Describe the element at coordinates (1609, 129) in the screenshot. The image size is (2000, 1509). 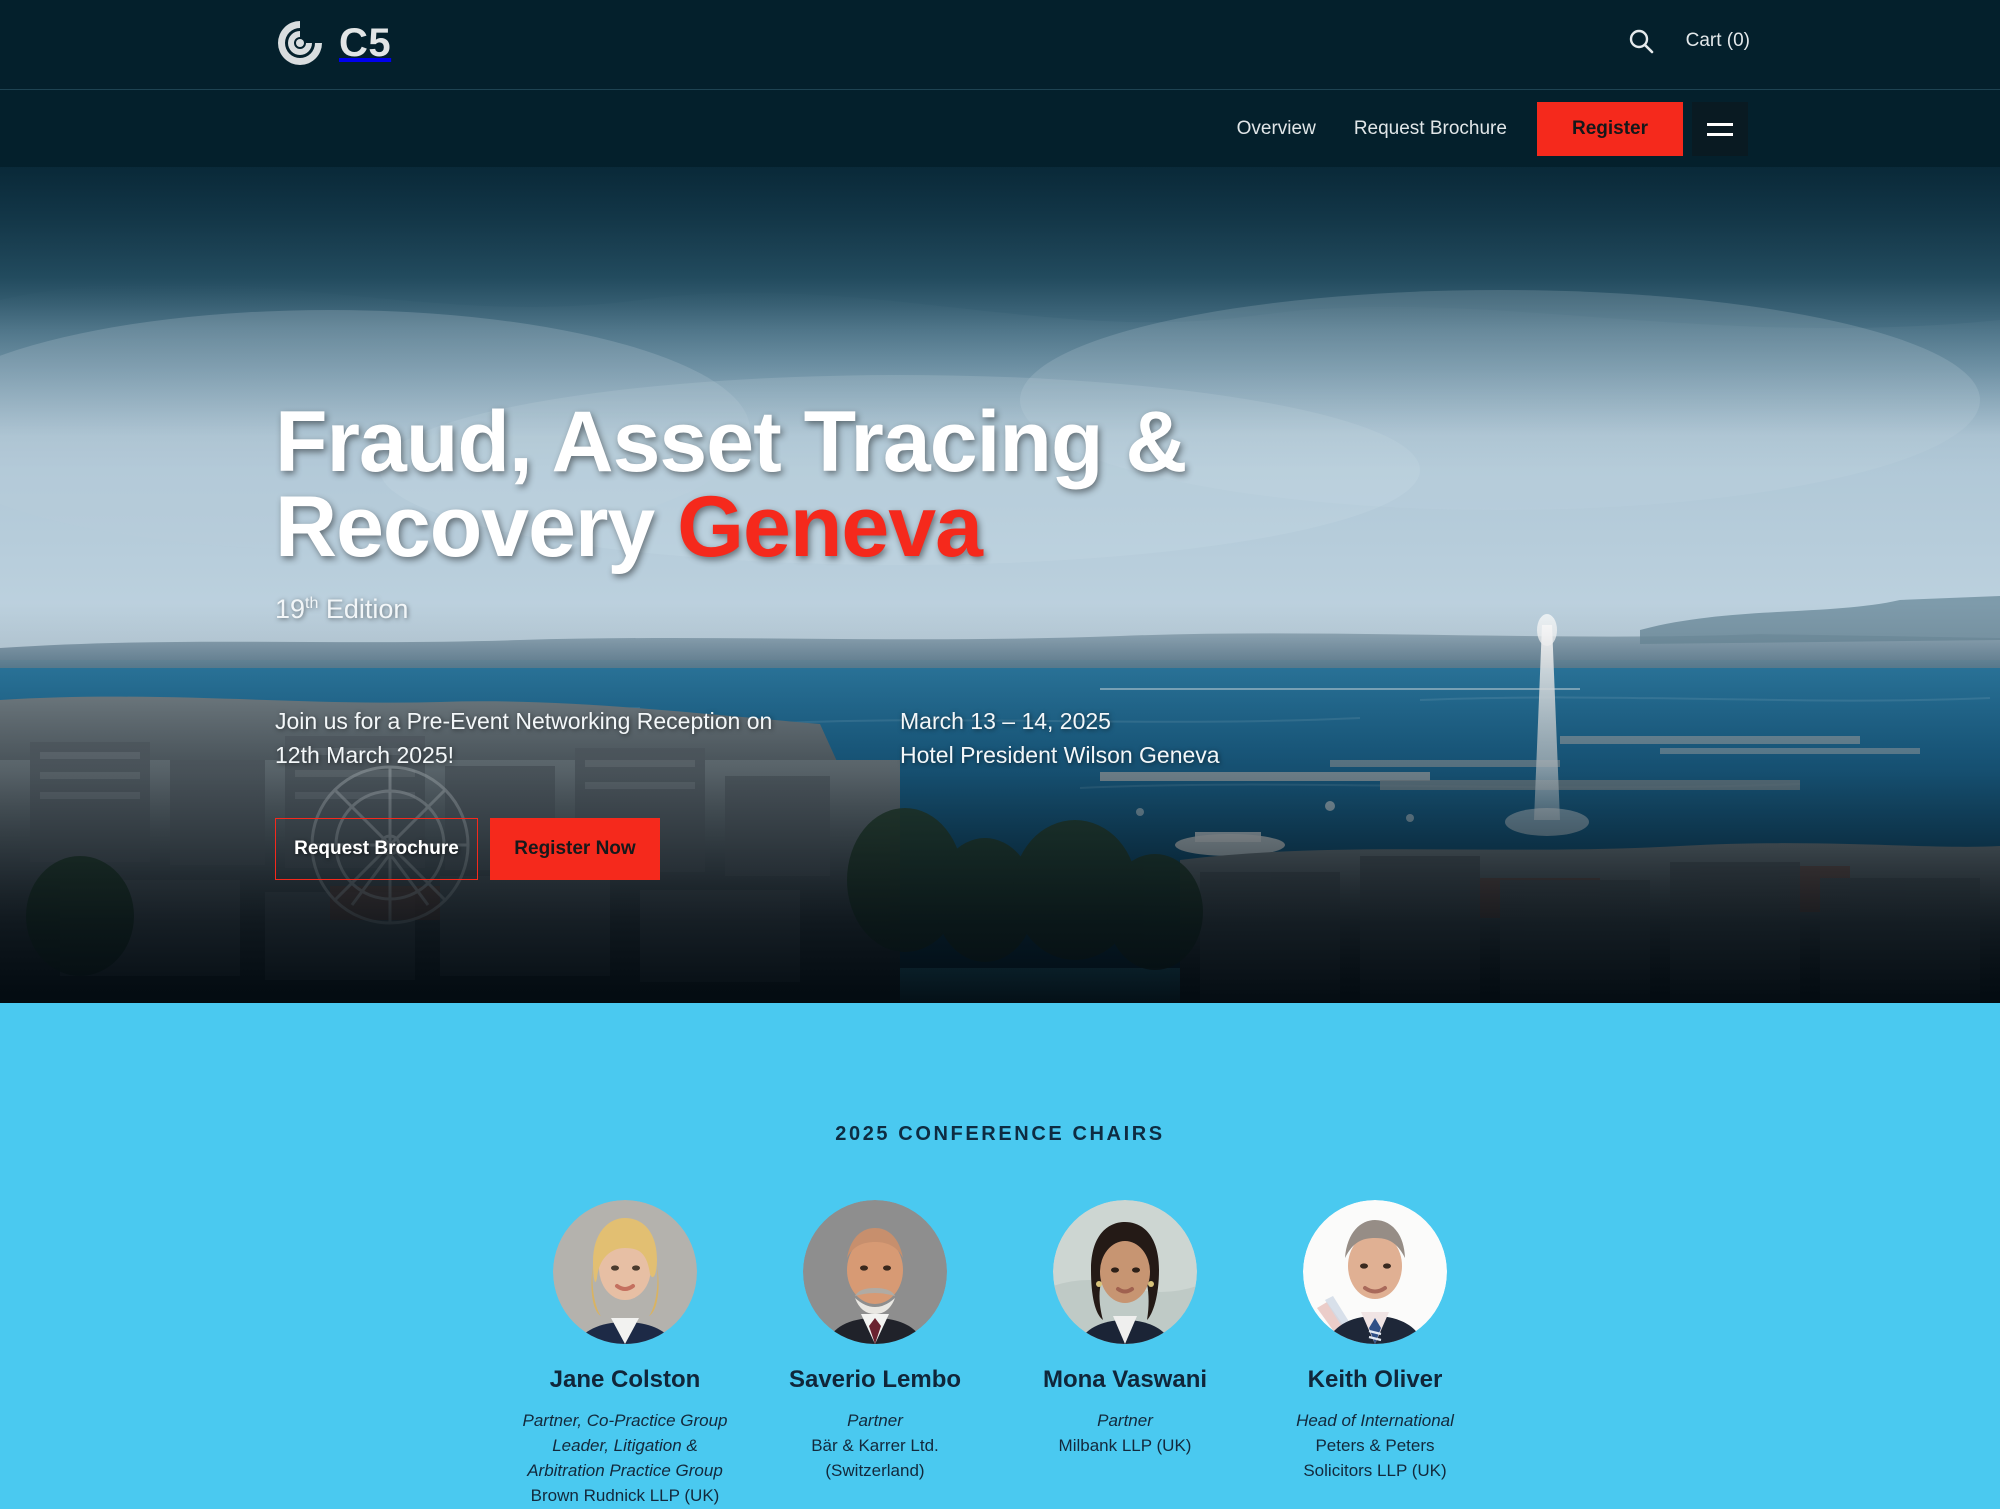
I see `nav-register-button: Register` at that location.